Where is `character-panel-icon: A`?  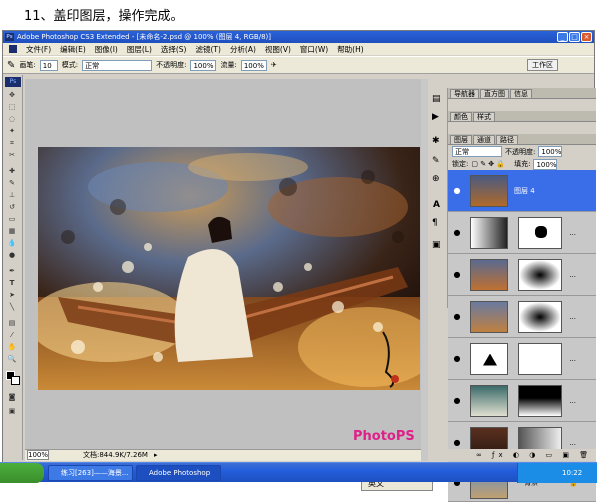 character-panel-icon: A is located at coordinates (436, 205).